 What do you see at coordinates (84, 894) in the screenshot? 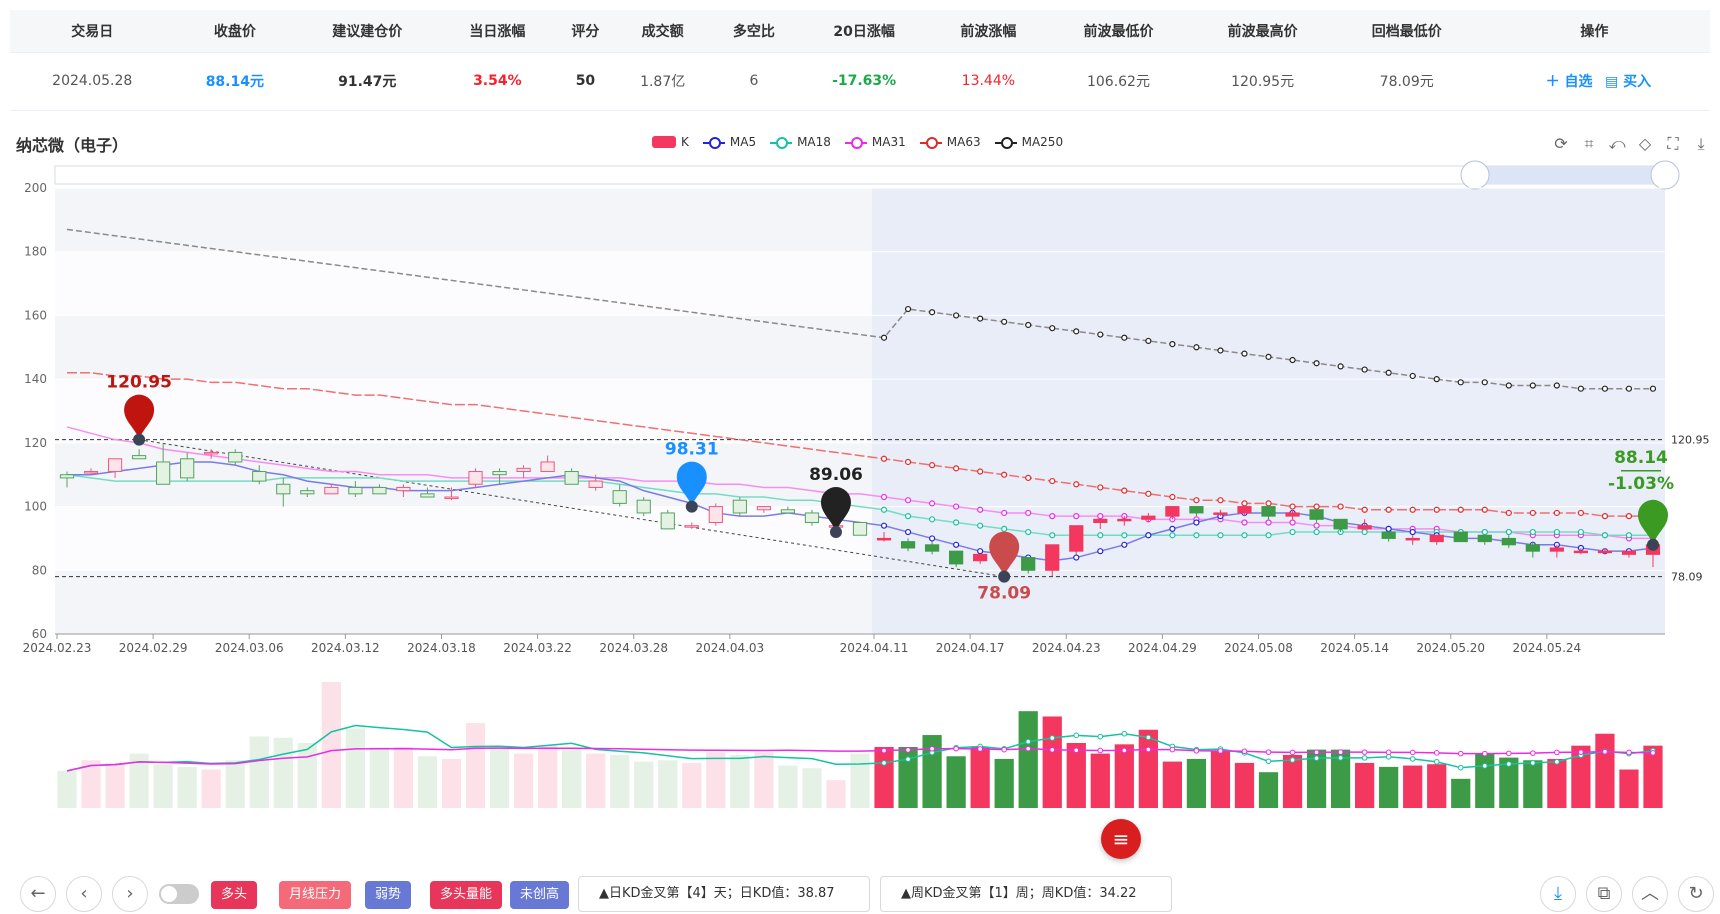
I see `chevron-left-icon: ‹` at bounding box center [84, 894].